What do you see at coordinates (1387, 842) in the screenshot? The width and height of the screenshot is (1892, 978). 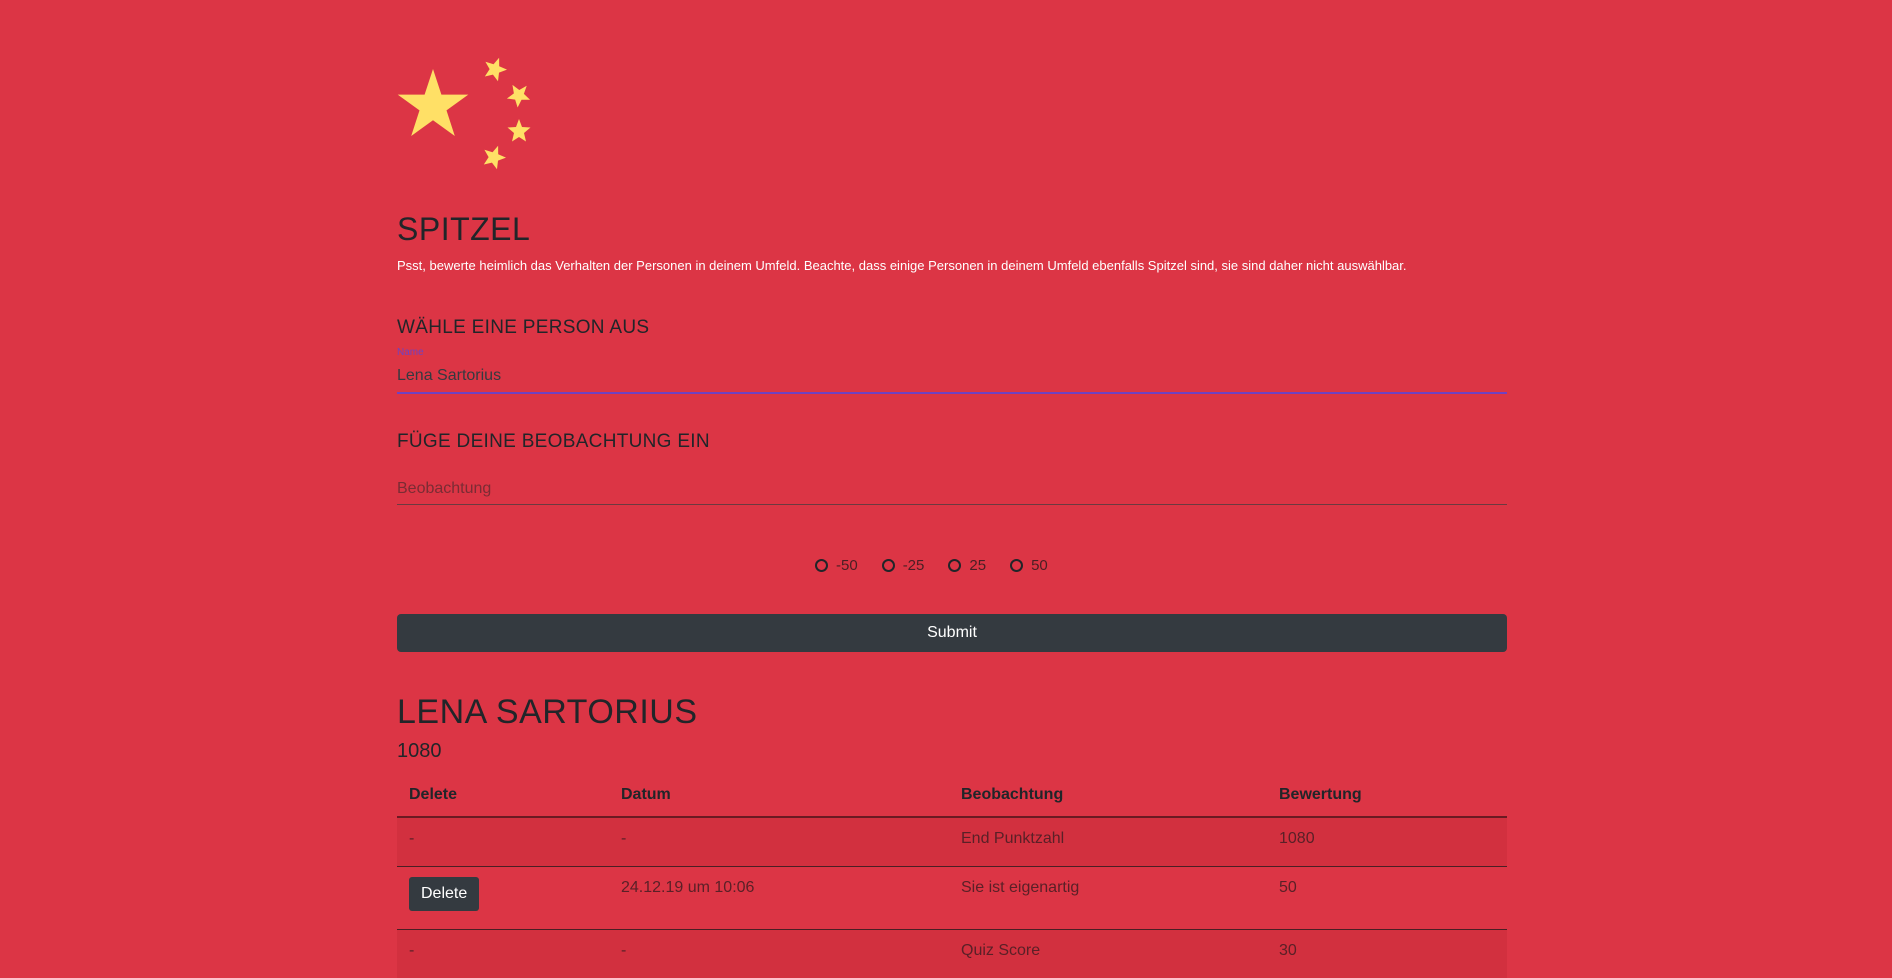 I see `cell-bewertung: 1080` at bounding box center [1387, 842].